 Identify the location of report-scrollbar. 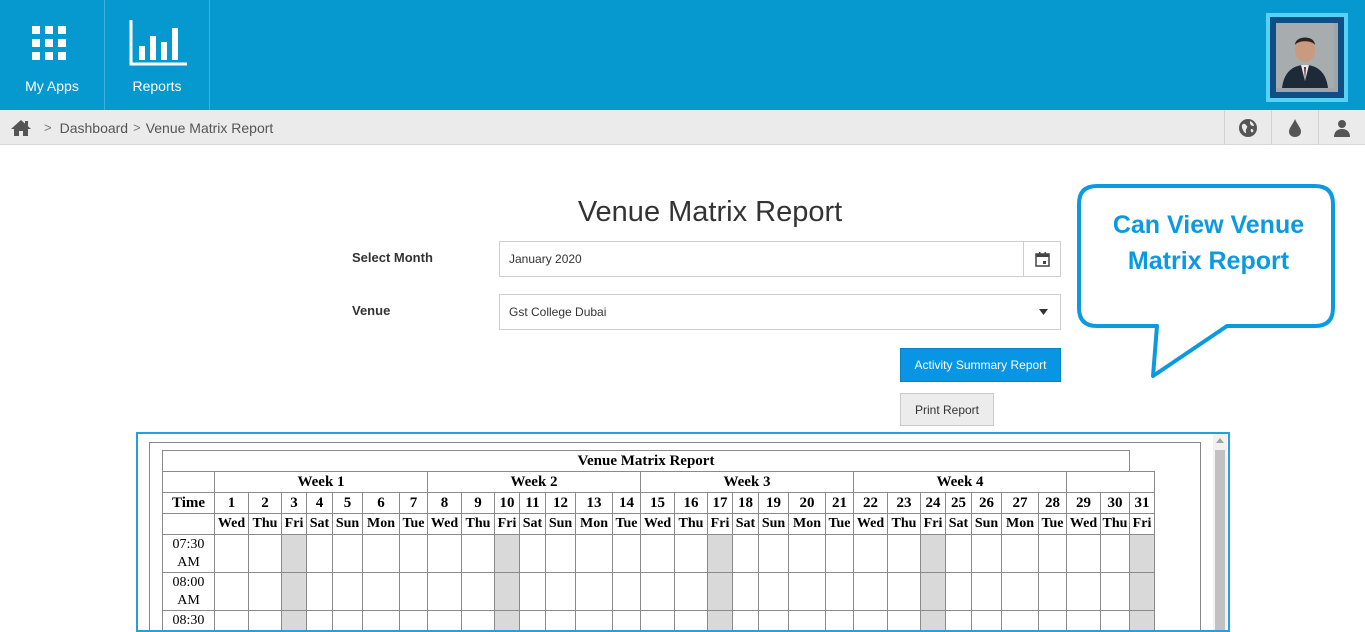
(1220, 533).